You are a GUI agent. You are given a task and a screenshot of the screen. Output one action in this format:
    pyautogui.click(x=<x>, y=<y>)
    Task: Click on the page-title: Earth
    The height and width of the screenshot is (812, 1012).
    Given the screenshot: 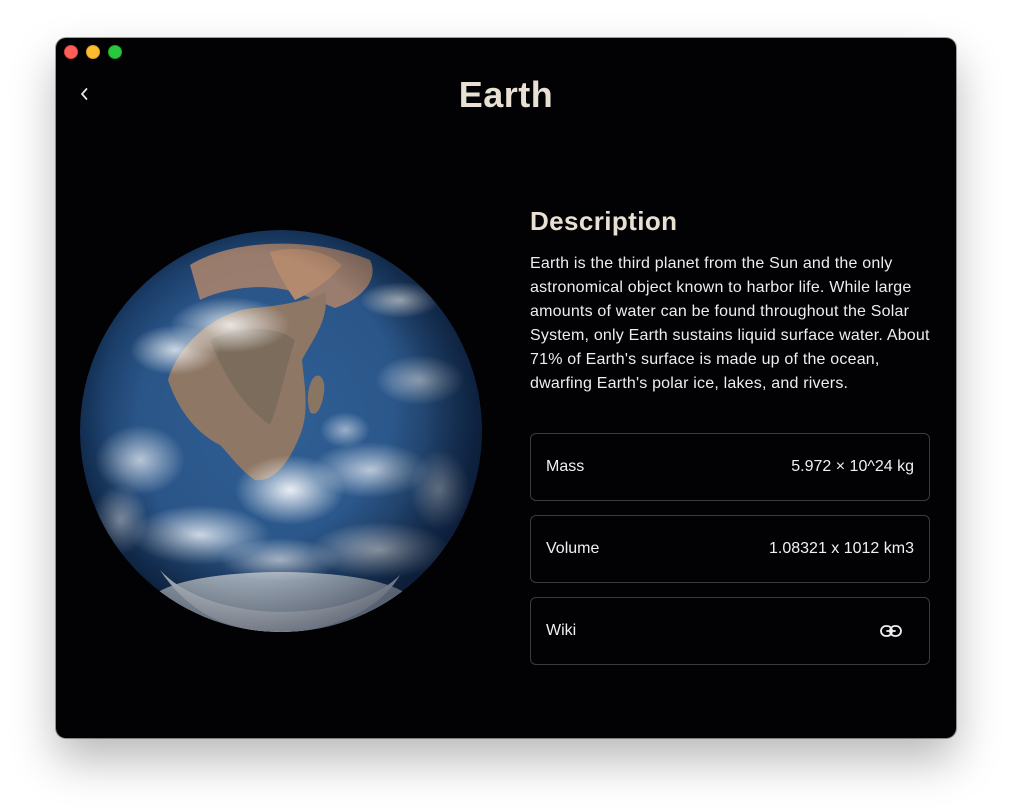 What is the action you would take?
    pyautogui.click(x=506, y=94)
    